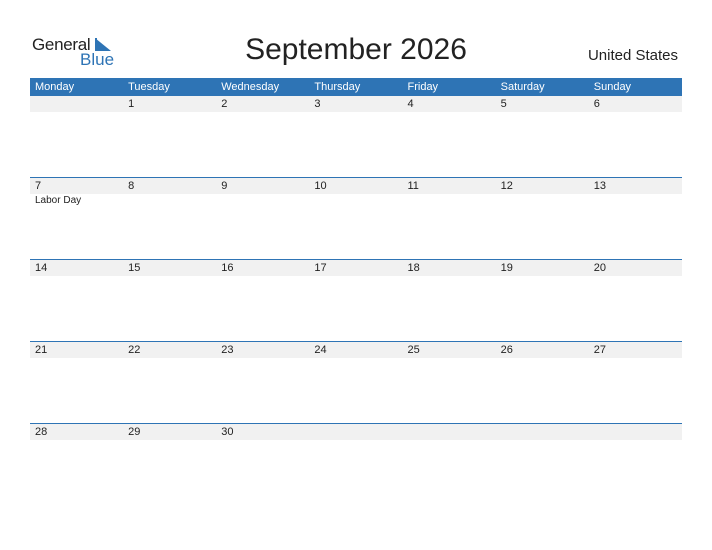 This screenshot has height=550, width=712. I want to click on weekday-sunday: Sunday, so click(612, 87).